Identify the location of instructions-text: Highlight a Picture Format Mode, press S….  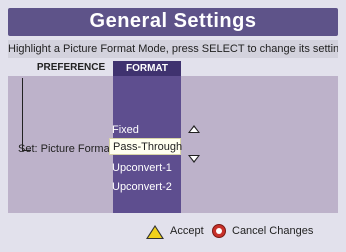
(173, 49).